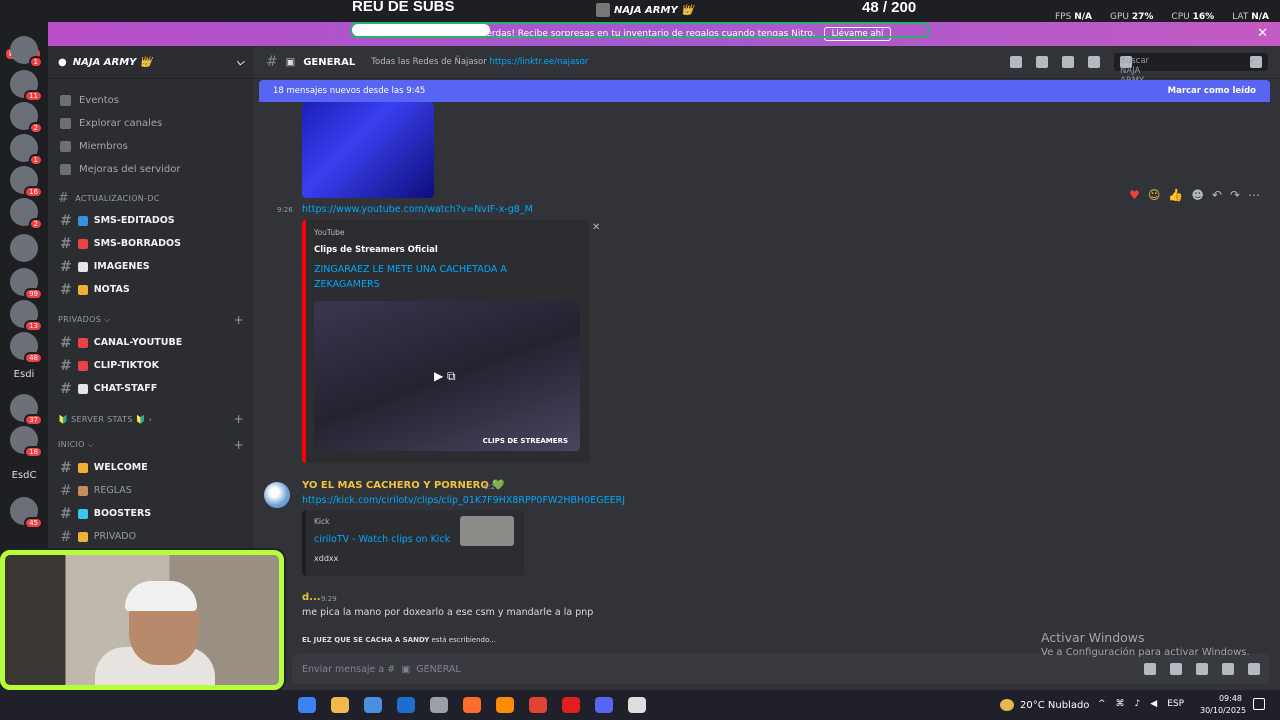 The height and width of the screenshot is (720, 1280). I want to click on laugh-icon: ☺, so click(1154, 195).